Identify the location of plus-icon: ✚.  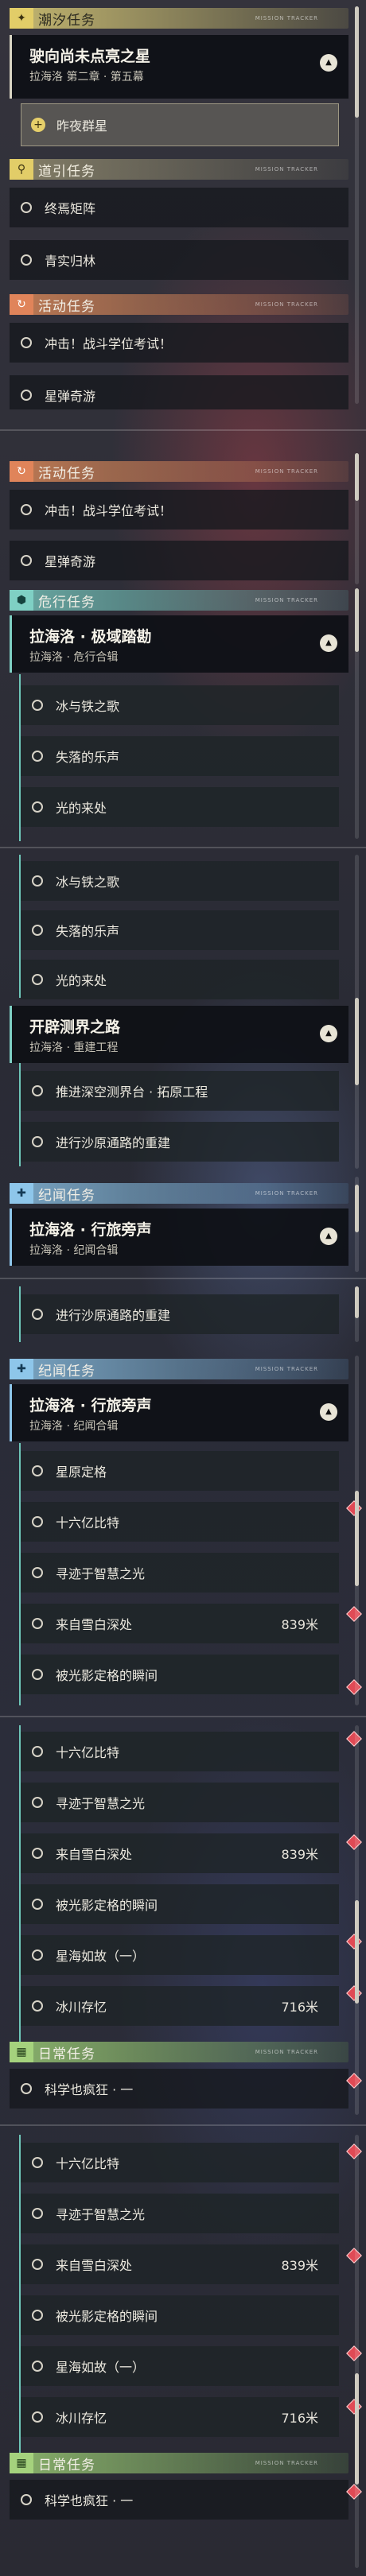
(21, 1369).